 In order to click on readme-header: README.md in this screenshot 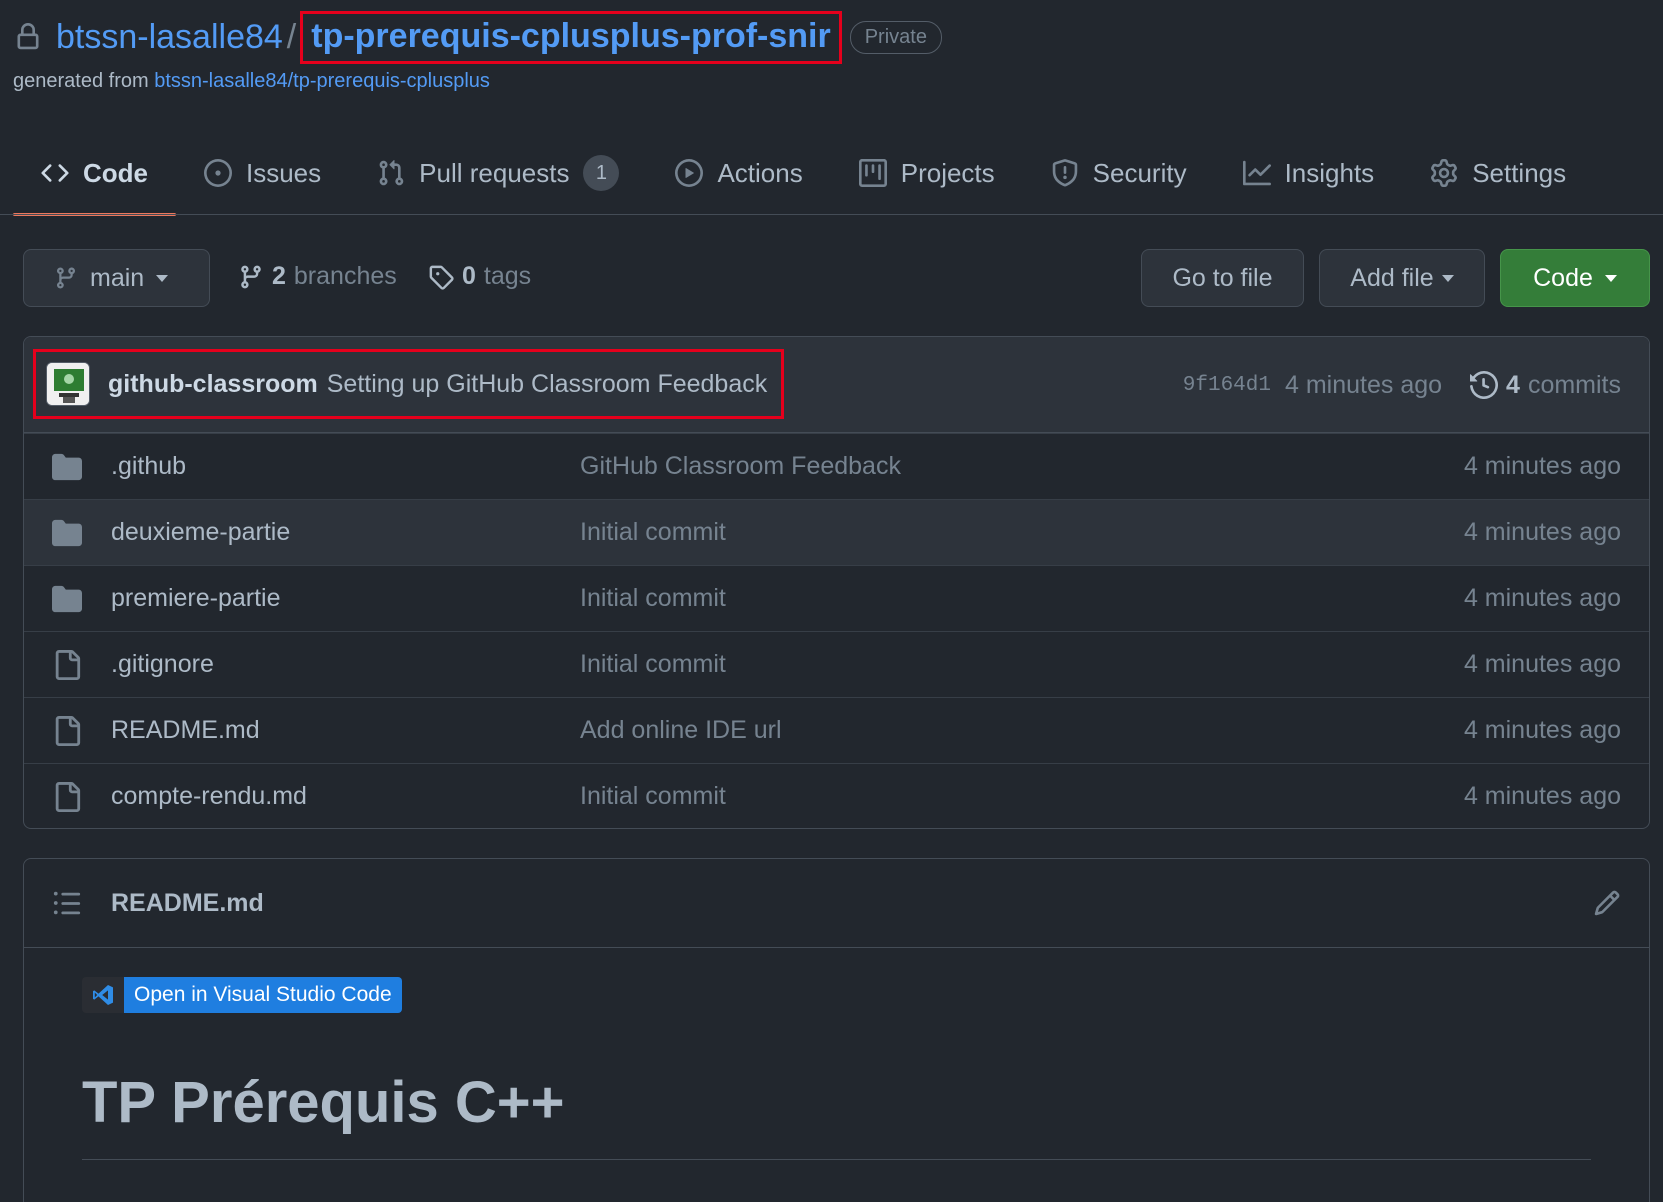, I will do `click(836, 903)`.